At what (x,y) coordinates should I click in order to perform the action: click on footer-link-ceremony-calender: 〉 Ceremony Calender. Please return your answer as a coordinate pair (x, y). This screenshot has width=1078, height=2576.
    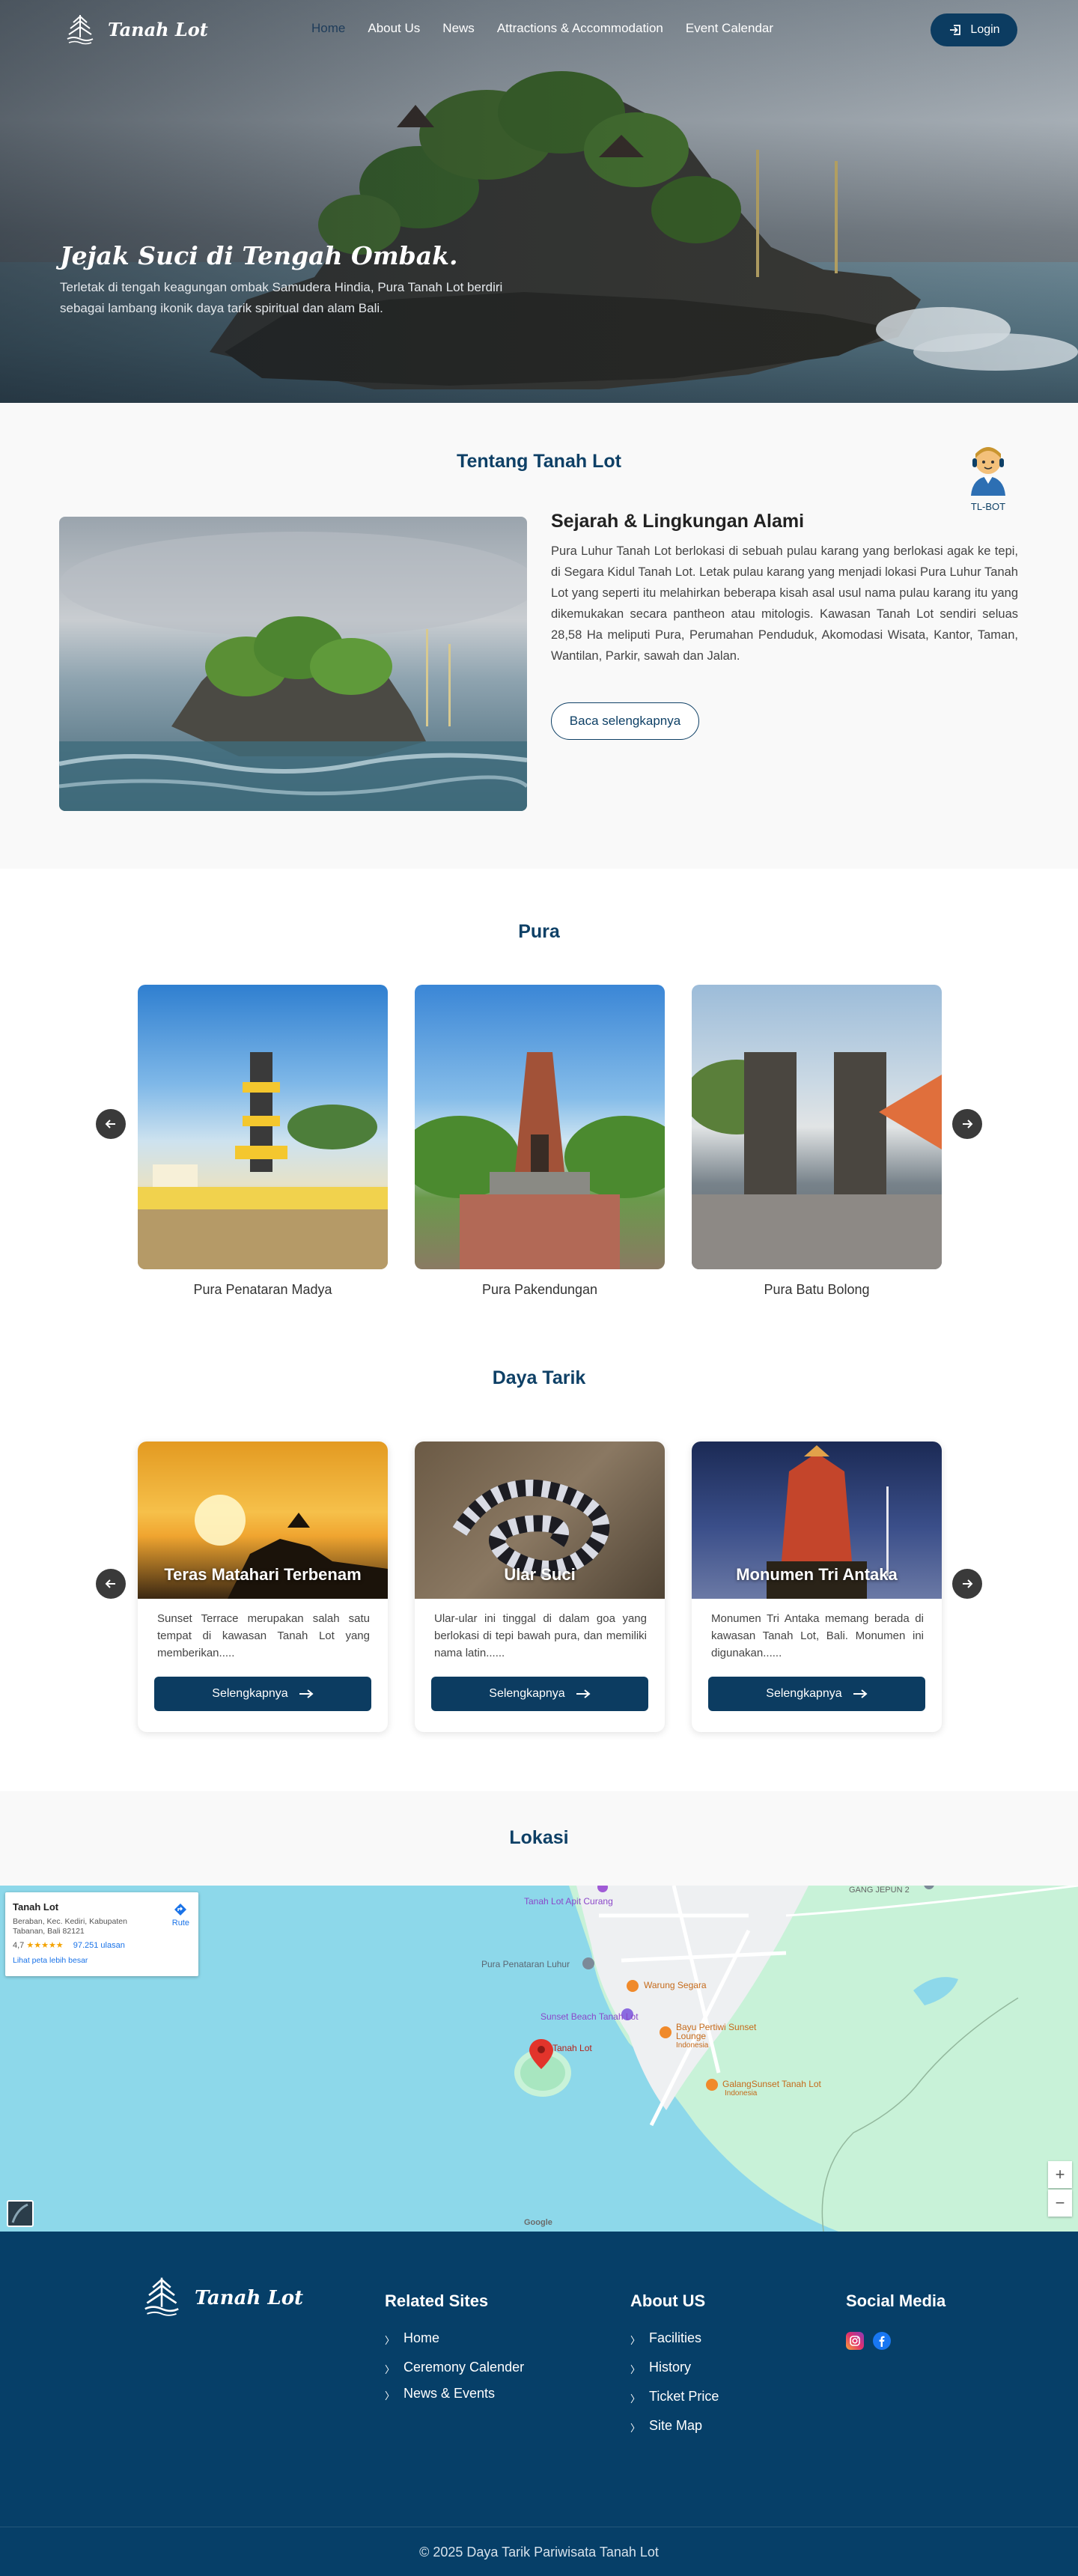
    Looking at the image, I should click on (454, 2373).